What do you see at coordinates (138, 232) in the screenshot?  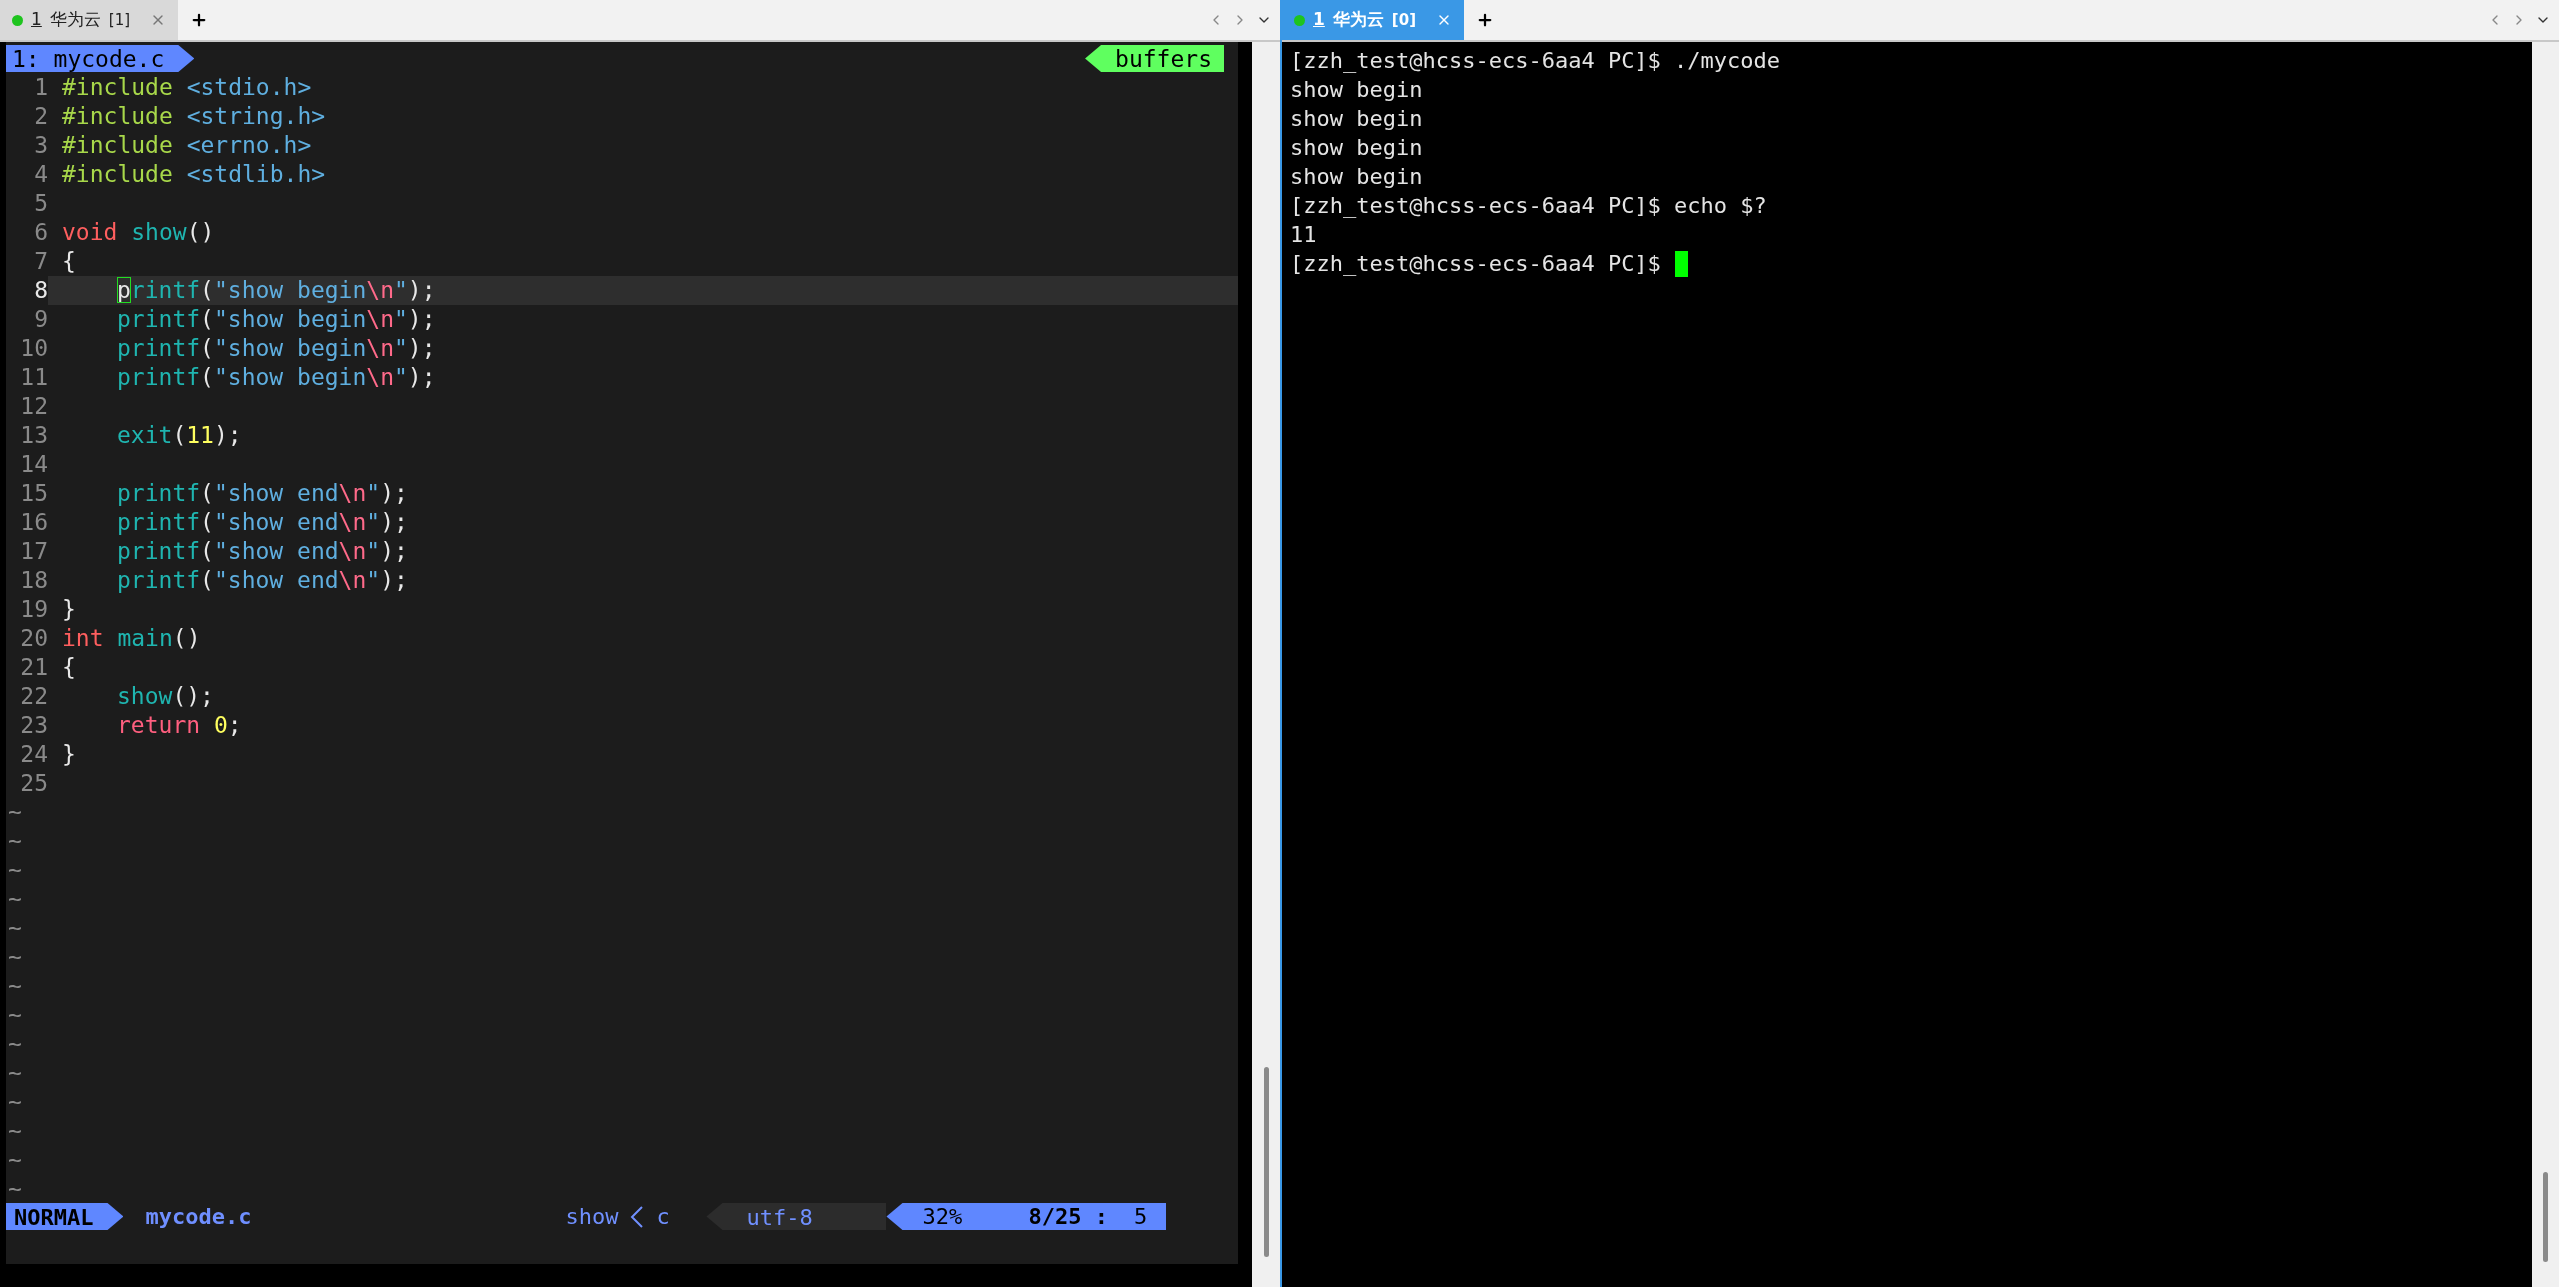 I see `code-text: void show()` at bounding box center [138, 232].